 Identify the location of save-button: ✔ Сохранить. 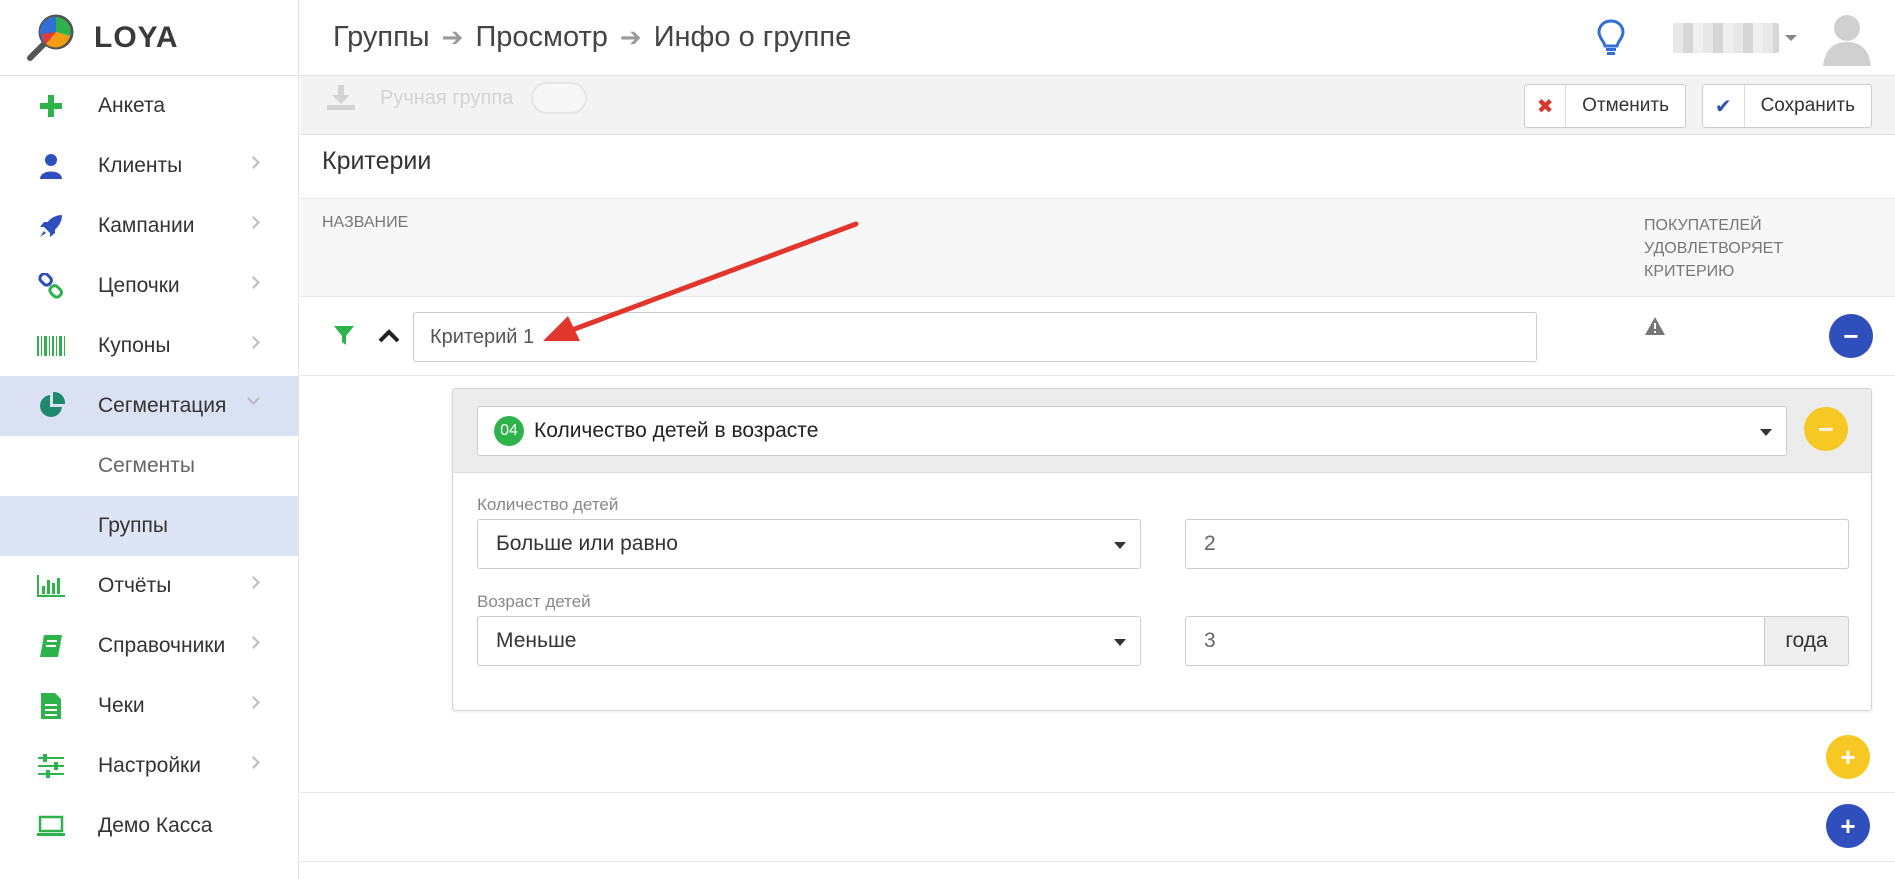
(1787, 106).